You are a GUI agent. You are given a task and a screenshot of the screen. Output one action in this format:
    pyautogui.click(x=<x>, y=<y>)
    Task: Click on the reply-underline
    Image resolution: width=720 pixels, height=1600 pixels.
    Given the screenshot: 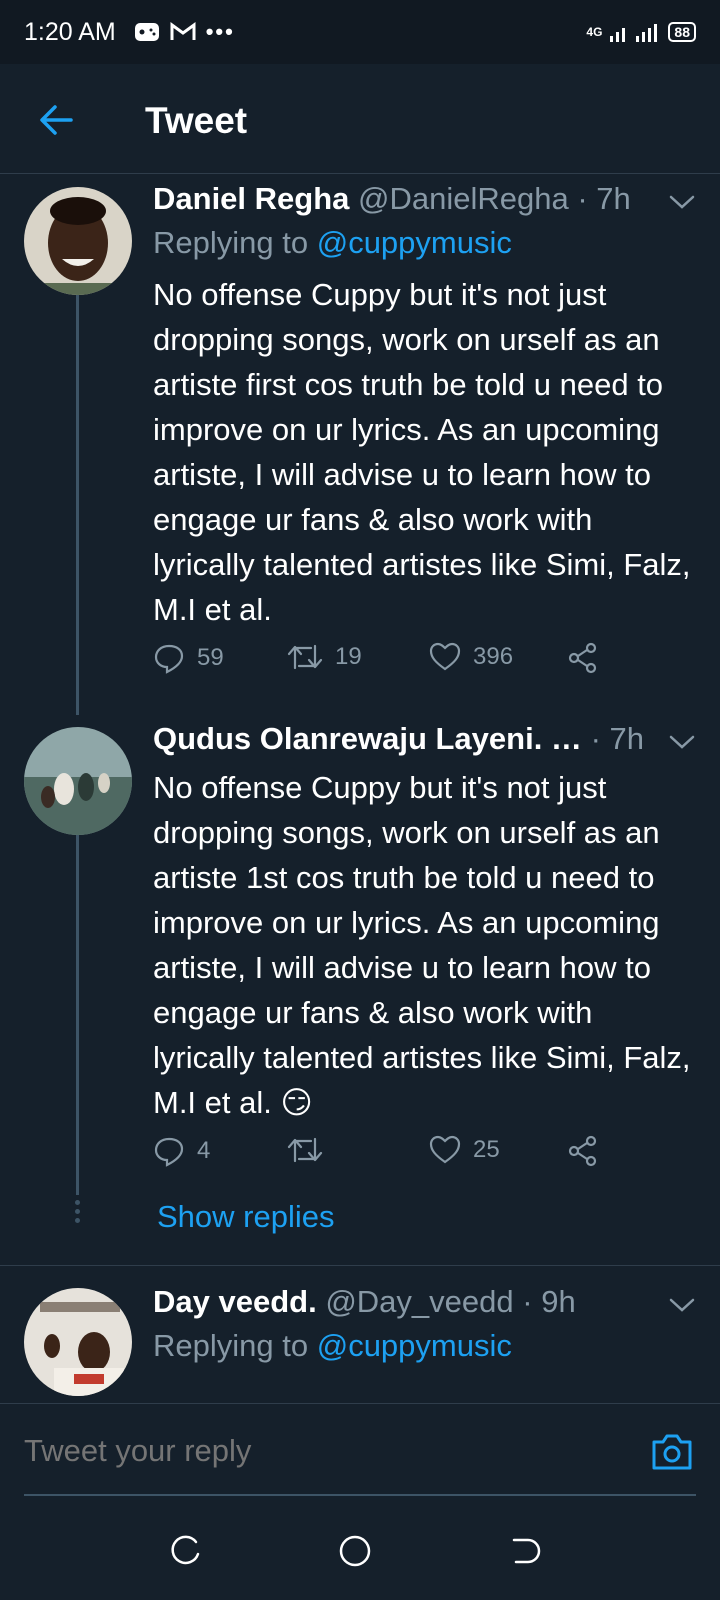 What is the action you would take?
    pyautogui.click(x=360, y=1495)
    